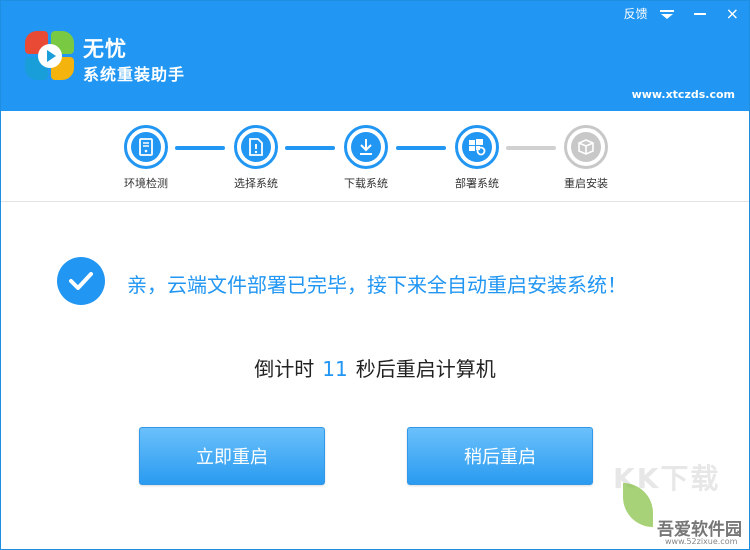  I want to click on step-deploy-system: 部署系统, so click(477, 158).